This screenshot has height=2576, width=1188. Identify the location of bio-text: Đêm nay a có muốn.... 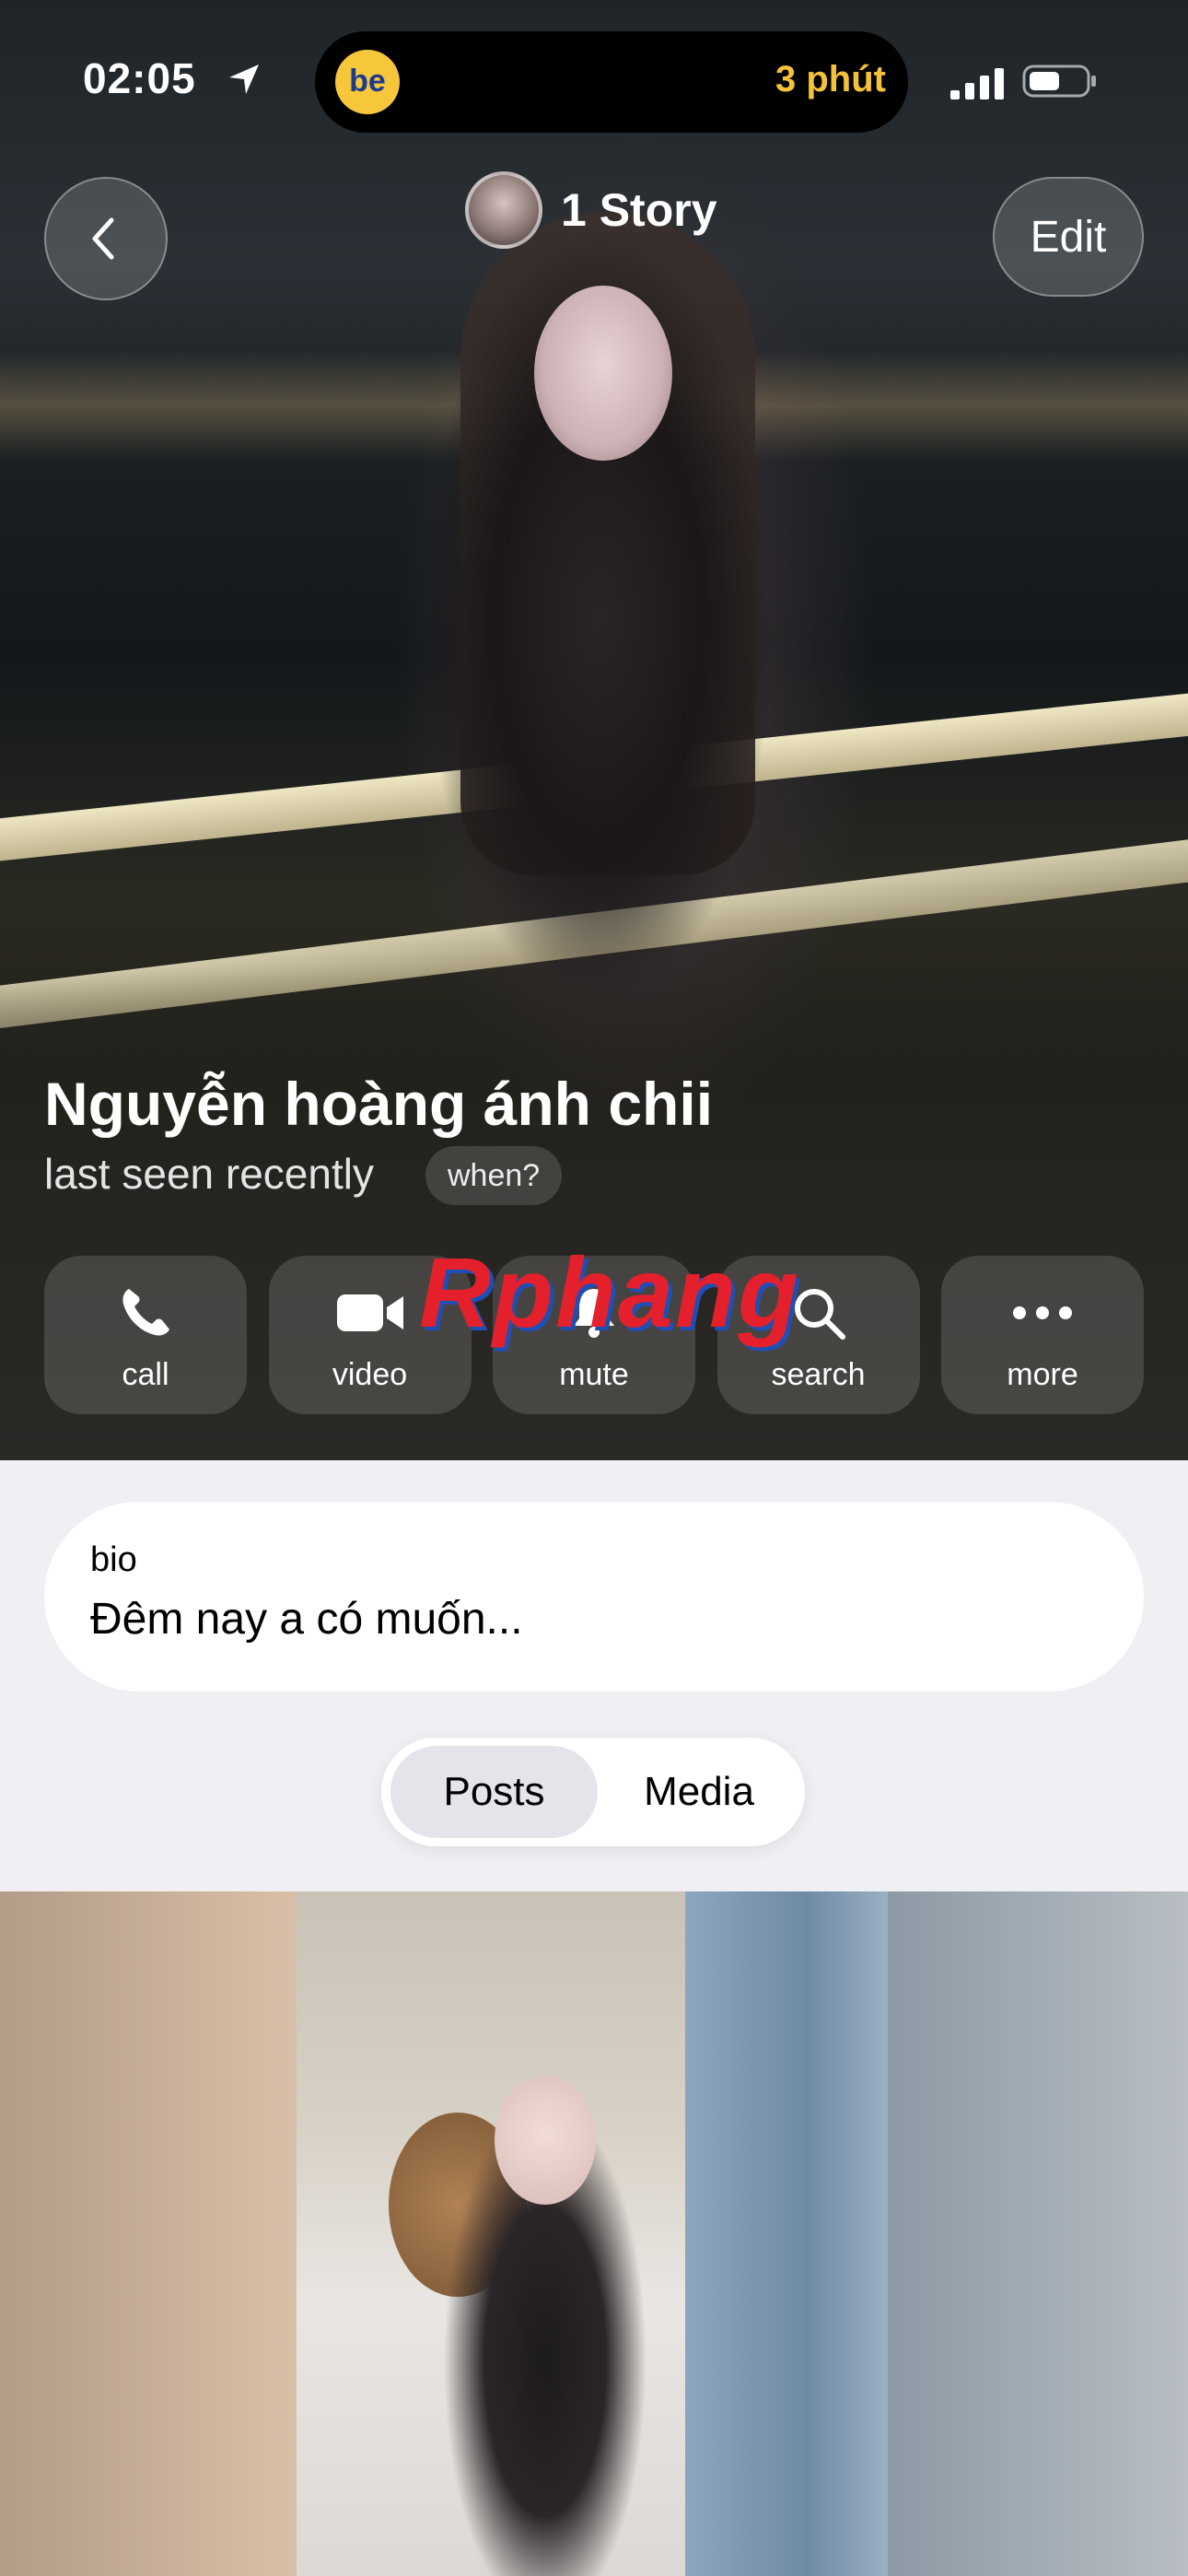
(306, 1619).